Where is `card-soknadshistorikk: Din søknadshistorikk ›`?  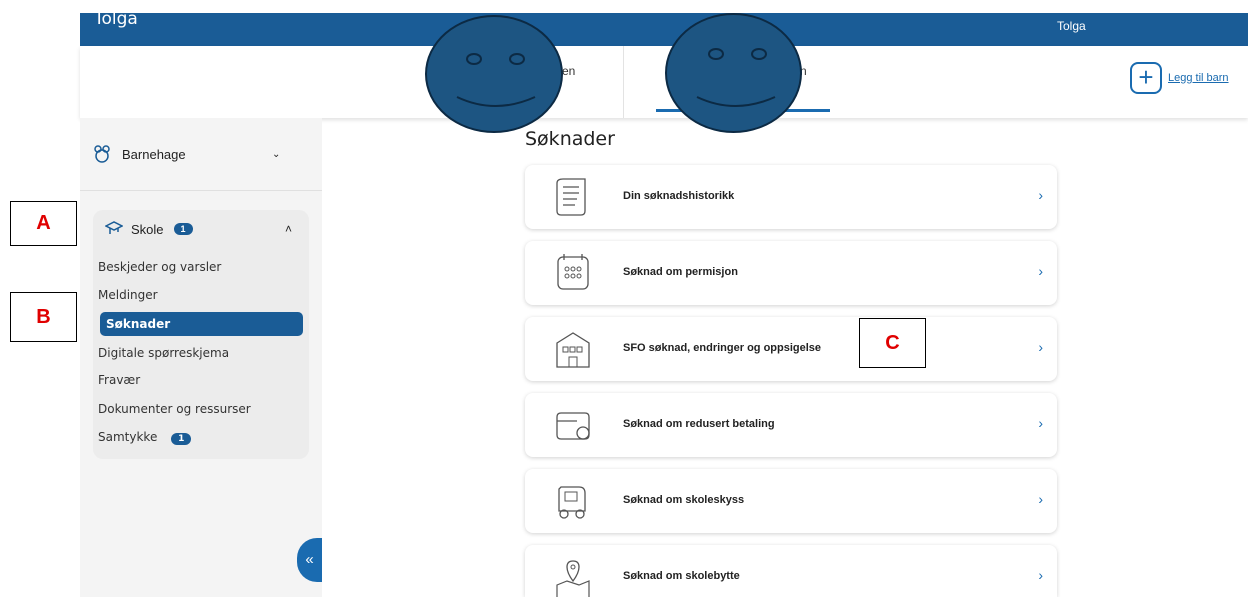
card-soknadshistorikk: Din søknadshistorikk › is located at coordinates (791, 197).